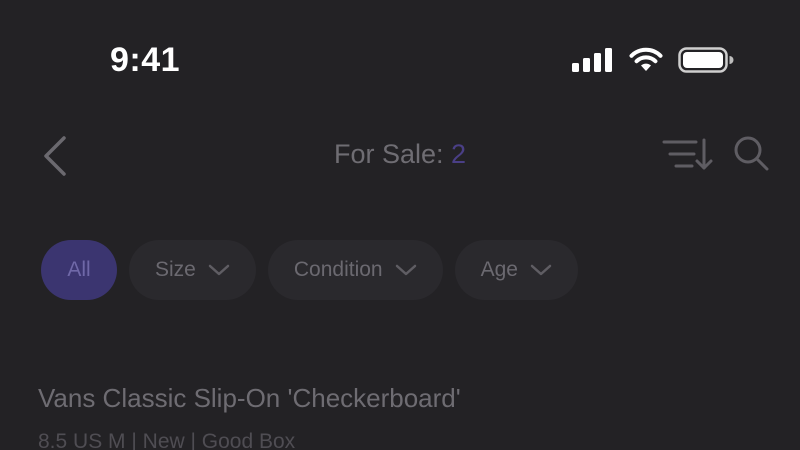  What do you see at coordinates (499, 269) in the screenshot?
I see `filter-chip-label: Age` at bounding box center [499, 269].